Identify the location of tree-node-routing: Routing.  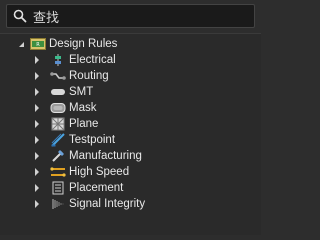
(130, 76).